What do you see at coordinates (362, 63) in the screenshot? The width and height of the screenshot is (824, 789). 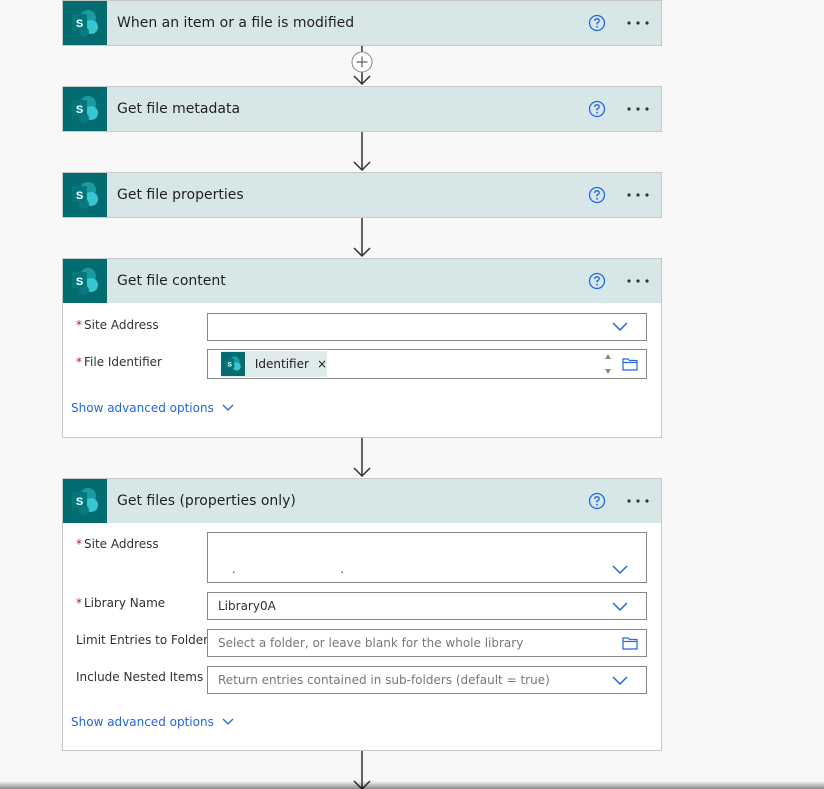 I see `add-step-icon` at bounding box center [362, 63].